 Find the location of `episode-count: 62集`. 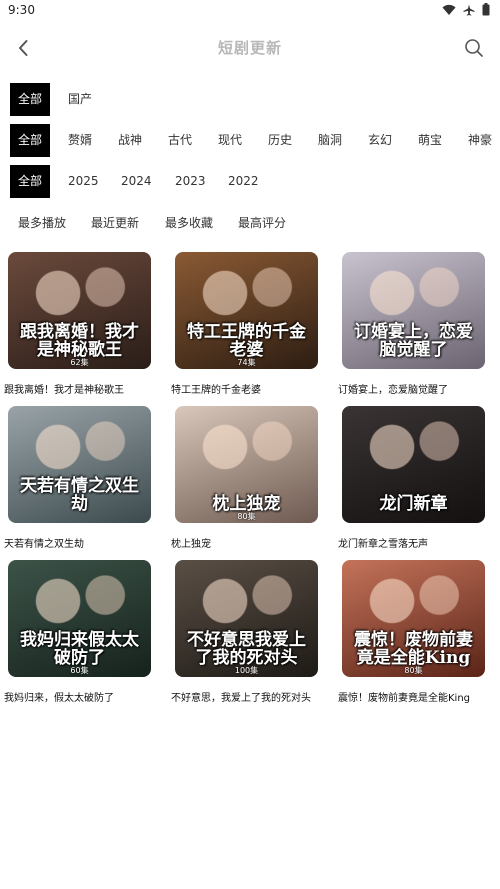

episode-count: 62集 is located at coordinates (79, 362).